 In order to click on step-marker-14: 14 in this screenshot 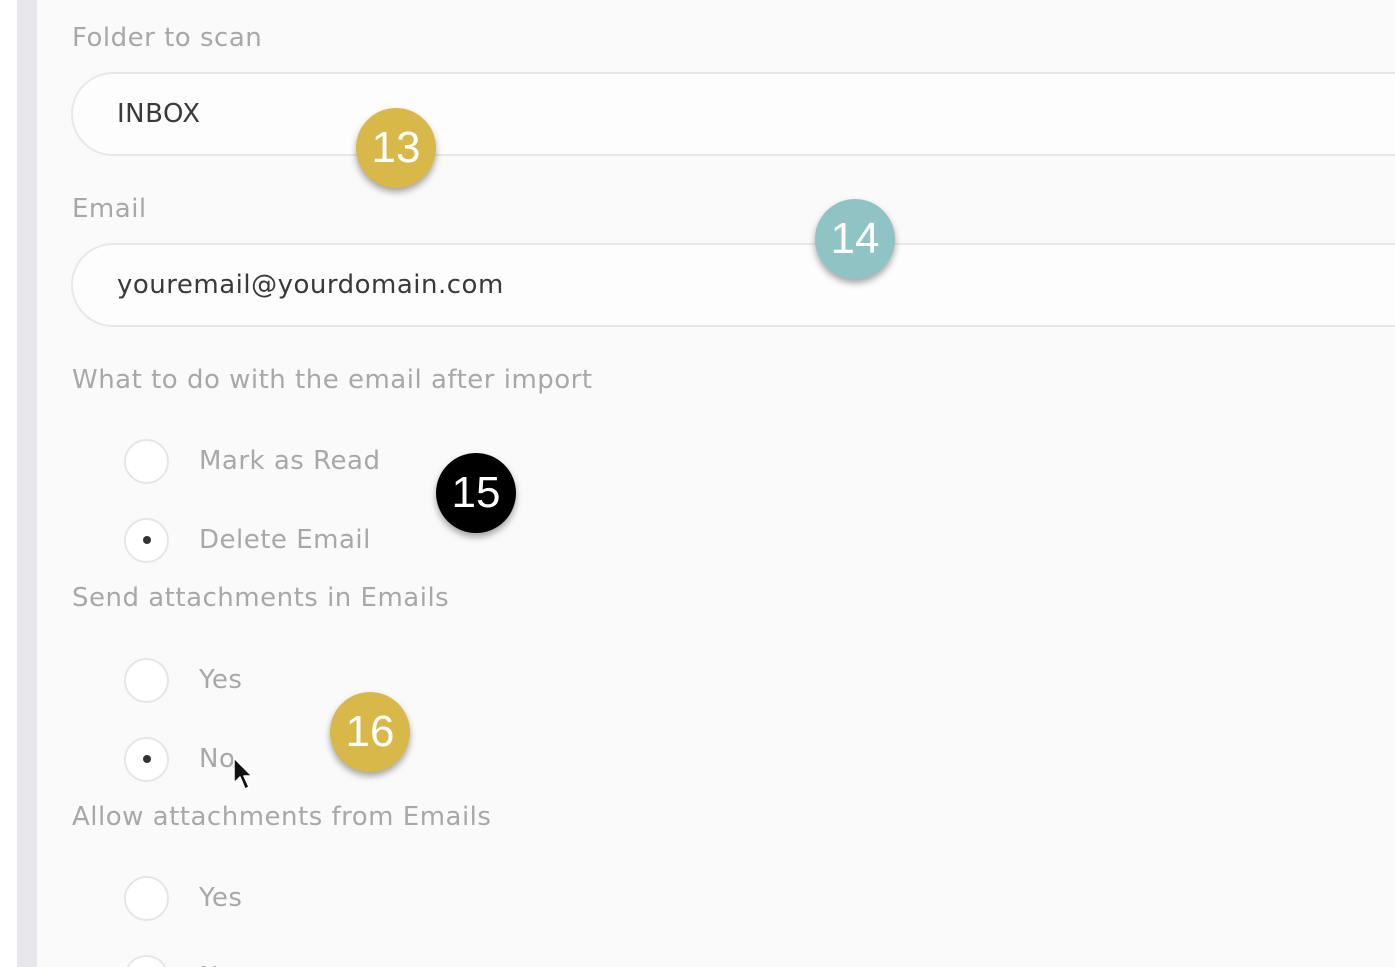, I will do `click(855, 239)`.